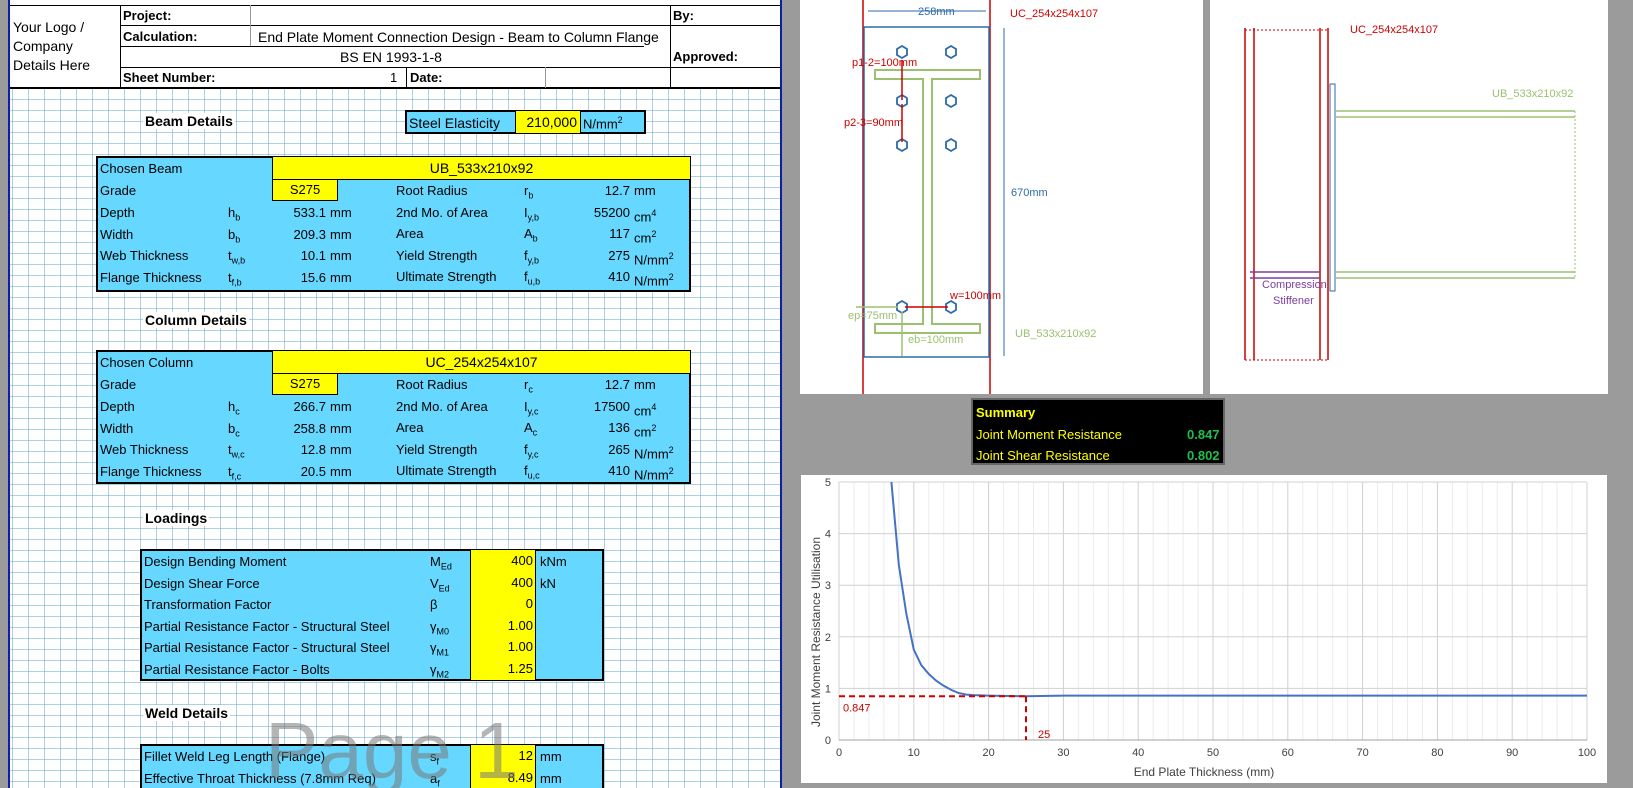 The image size is (1633, 788). I want to click on prop-symbol: fu,b, so click(532, 277).